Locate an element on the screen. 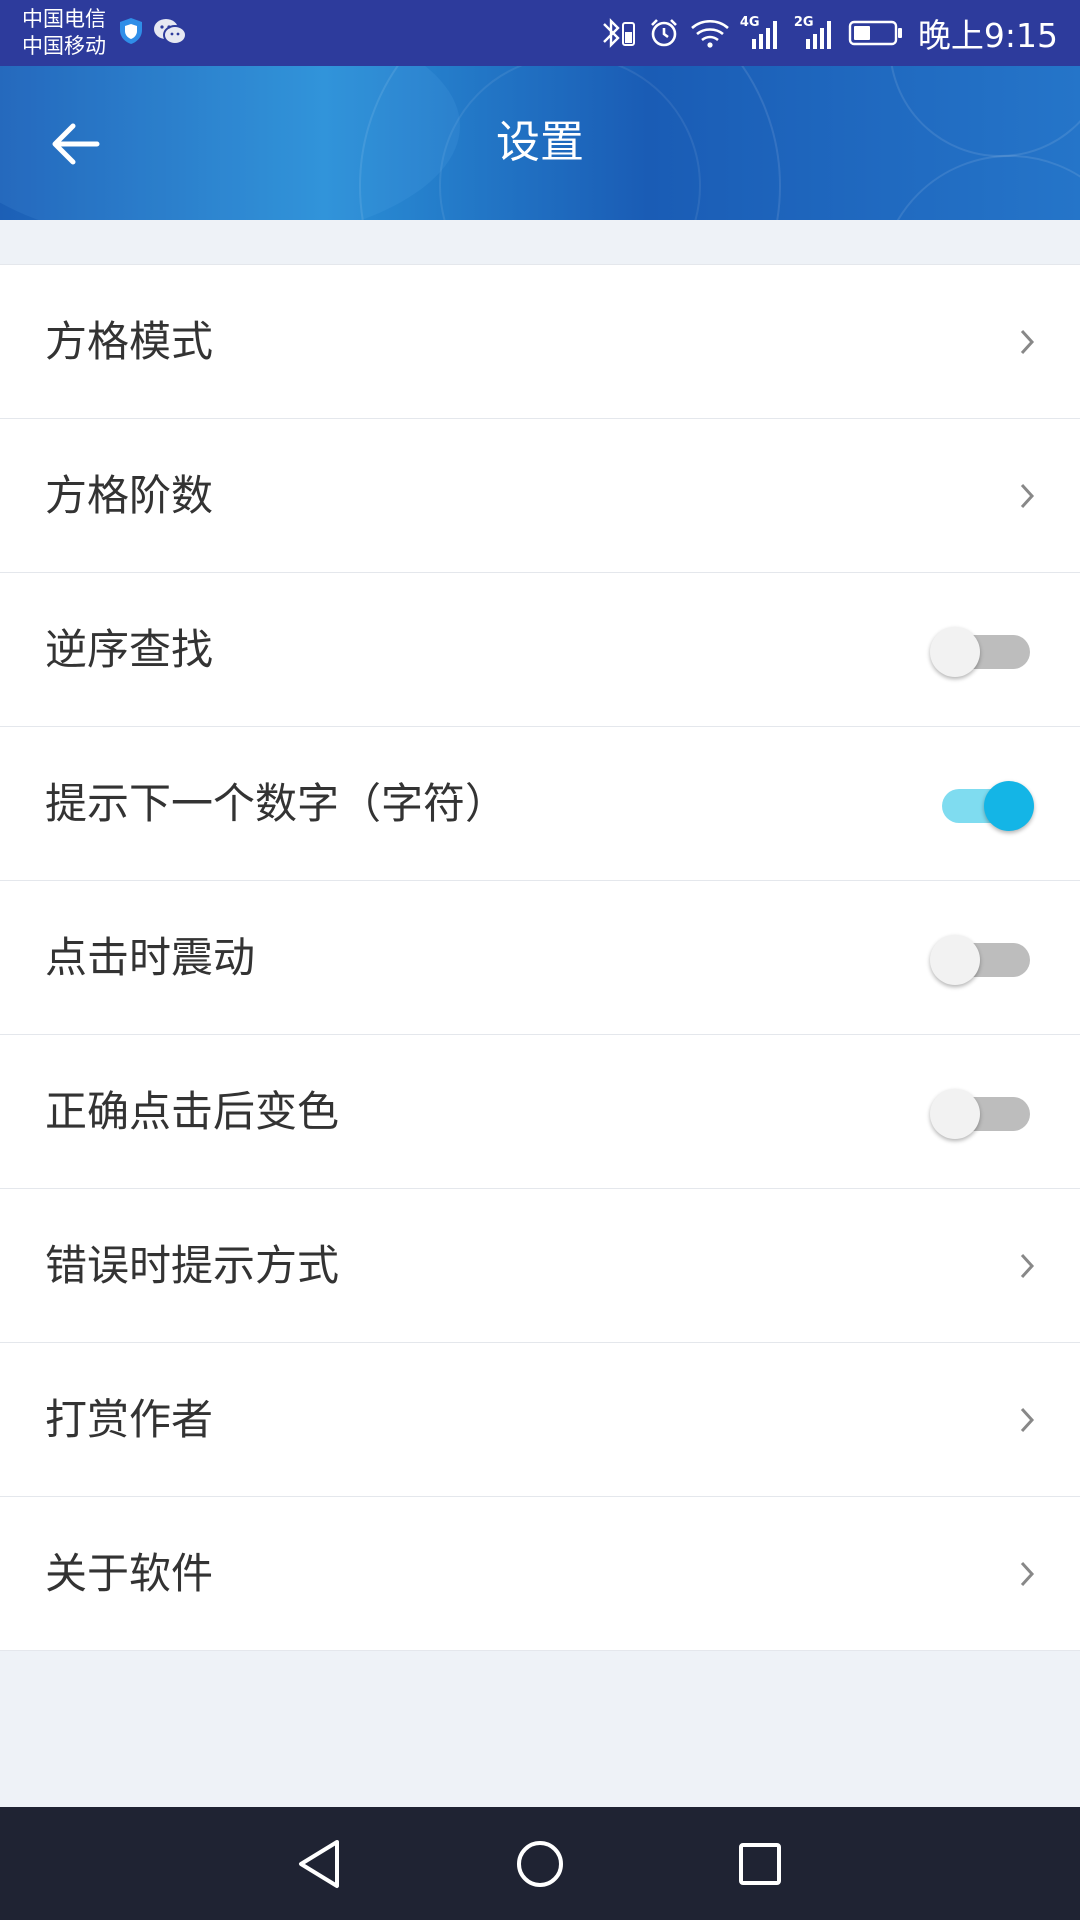  nav-back-button is located at coordinates (320, 1864).